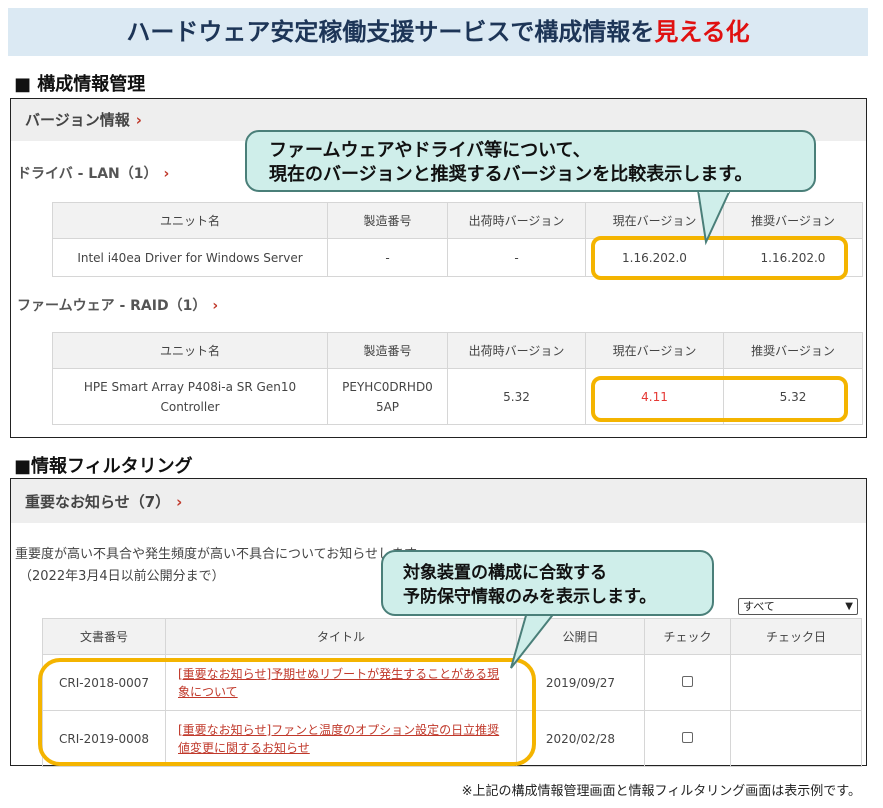  I want to click on unit-name-cell: Intel i40ea Driver for Windows Server, so click(190, 257).